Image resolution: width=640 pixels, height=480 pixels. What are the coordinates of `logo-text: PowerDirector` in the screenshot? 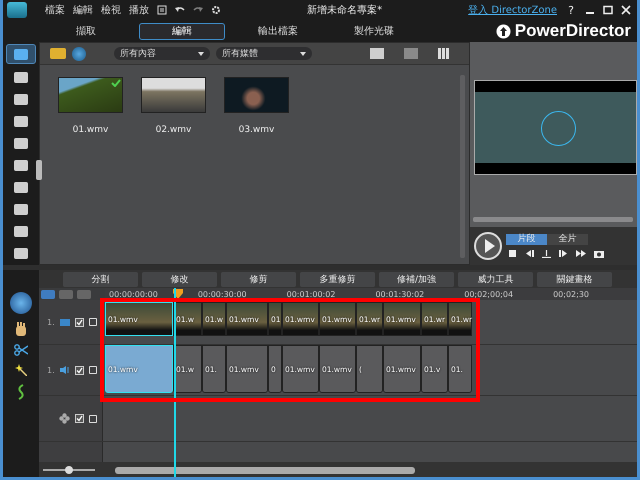 It's located at (572, 31).